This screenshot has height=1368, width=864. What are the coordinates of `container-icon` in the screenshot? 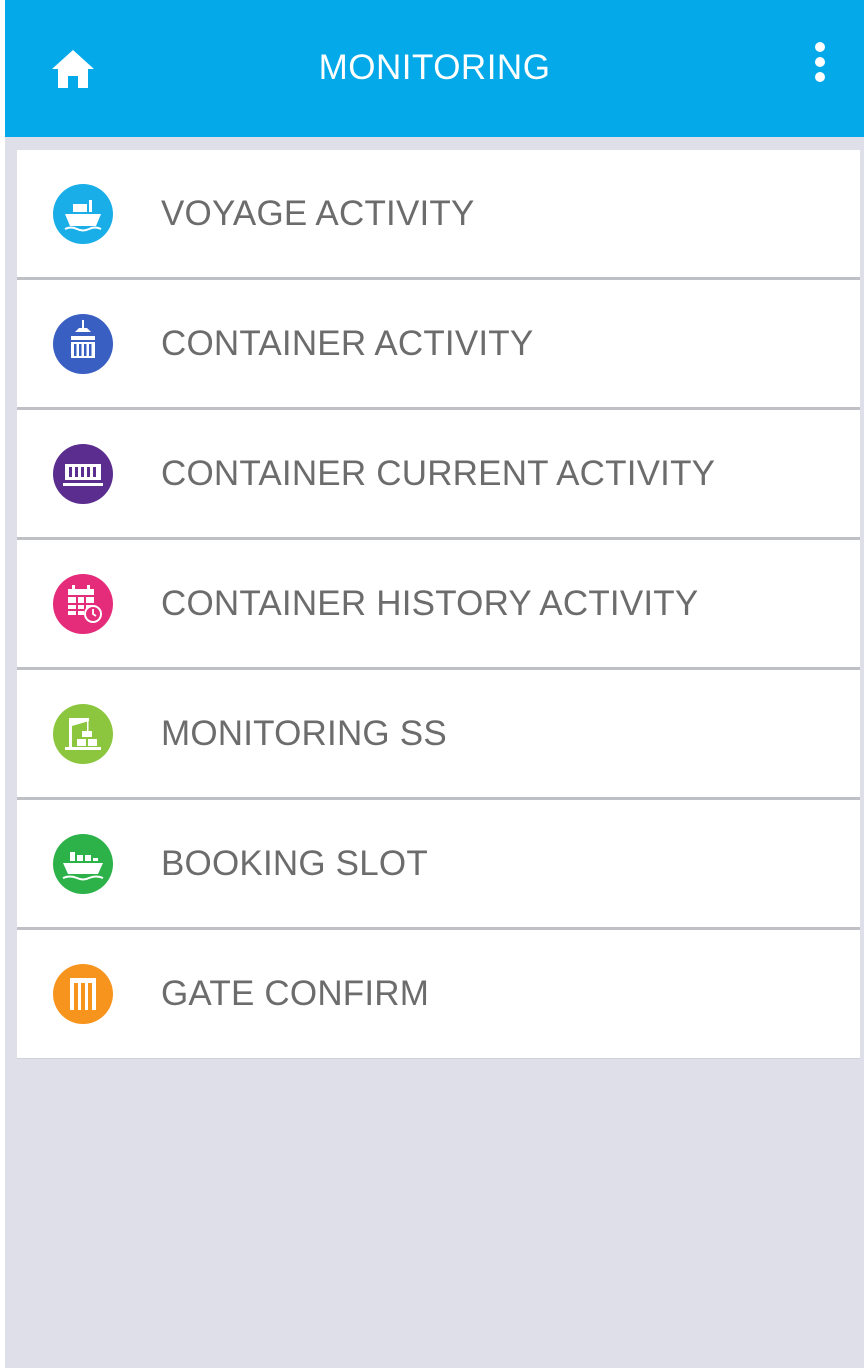 It's located at (83, 474).